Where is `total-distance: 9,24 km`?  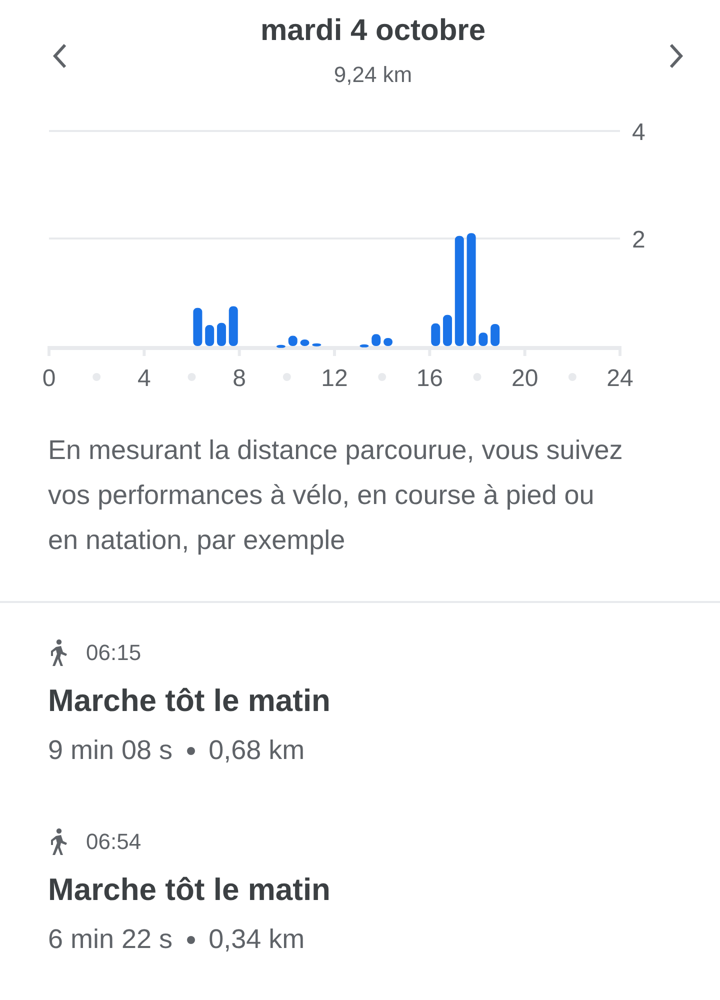
total-distance: 9,24 km is located at coordinates (373, 75).